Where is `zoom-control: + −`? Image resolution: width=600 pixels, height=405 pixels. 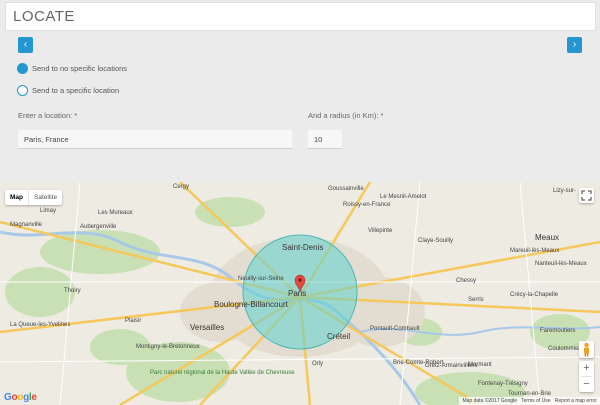
zoom-control: + − is located at coordinates (586, 376).